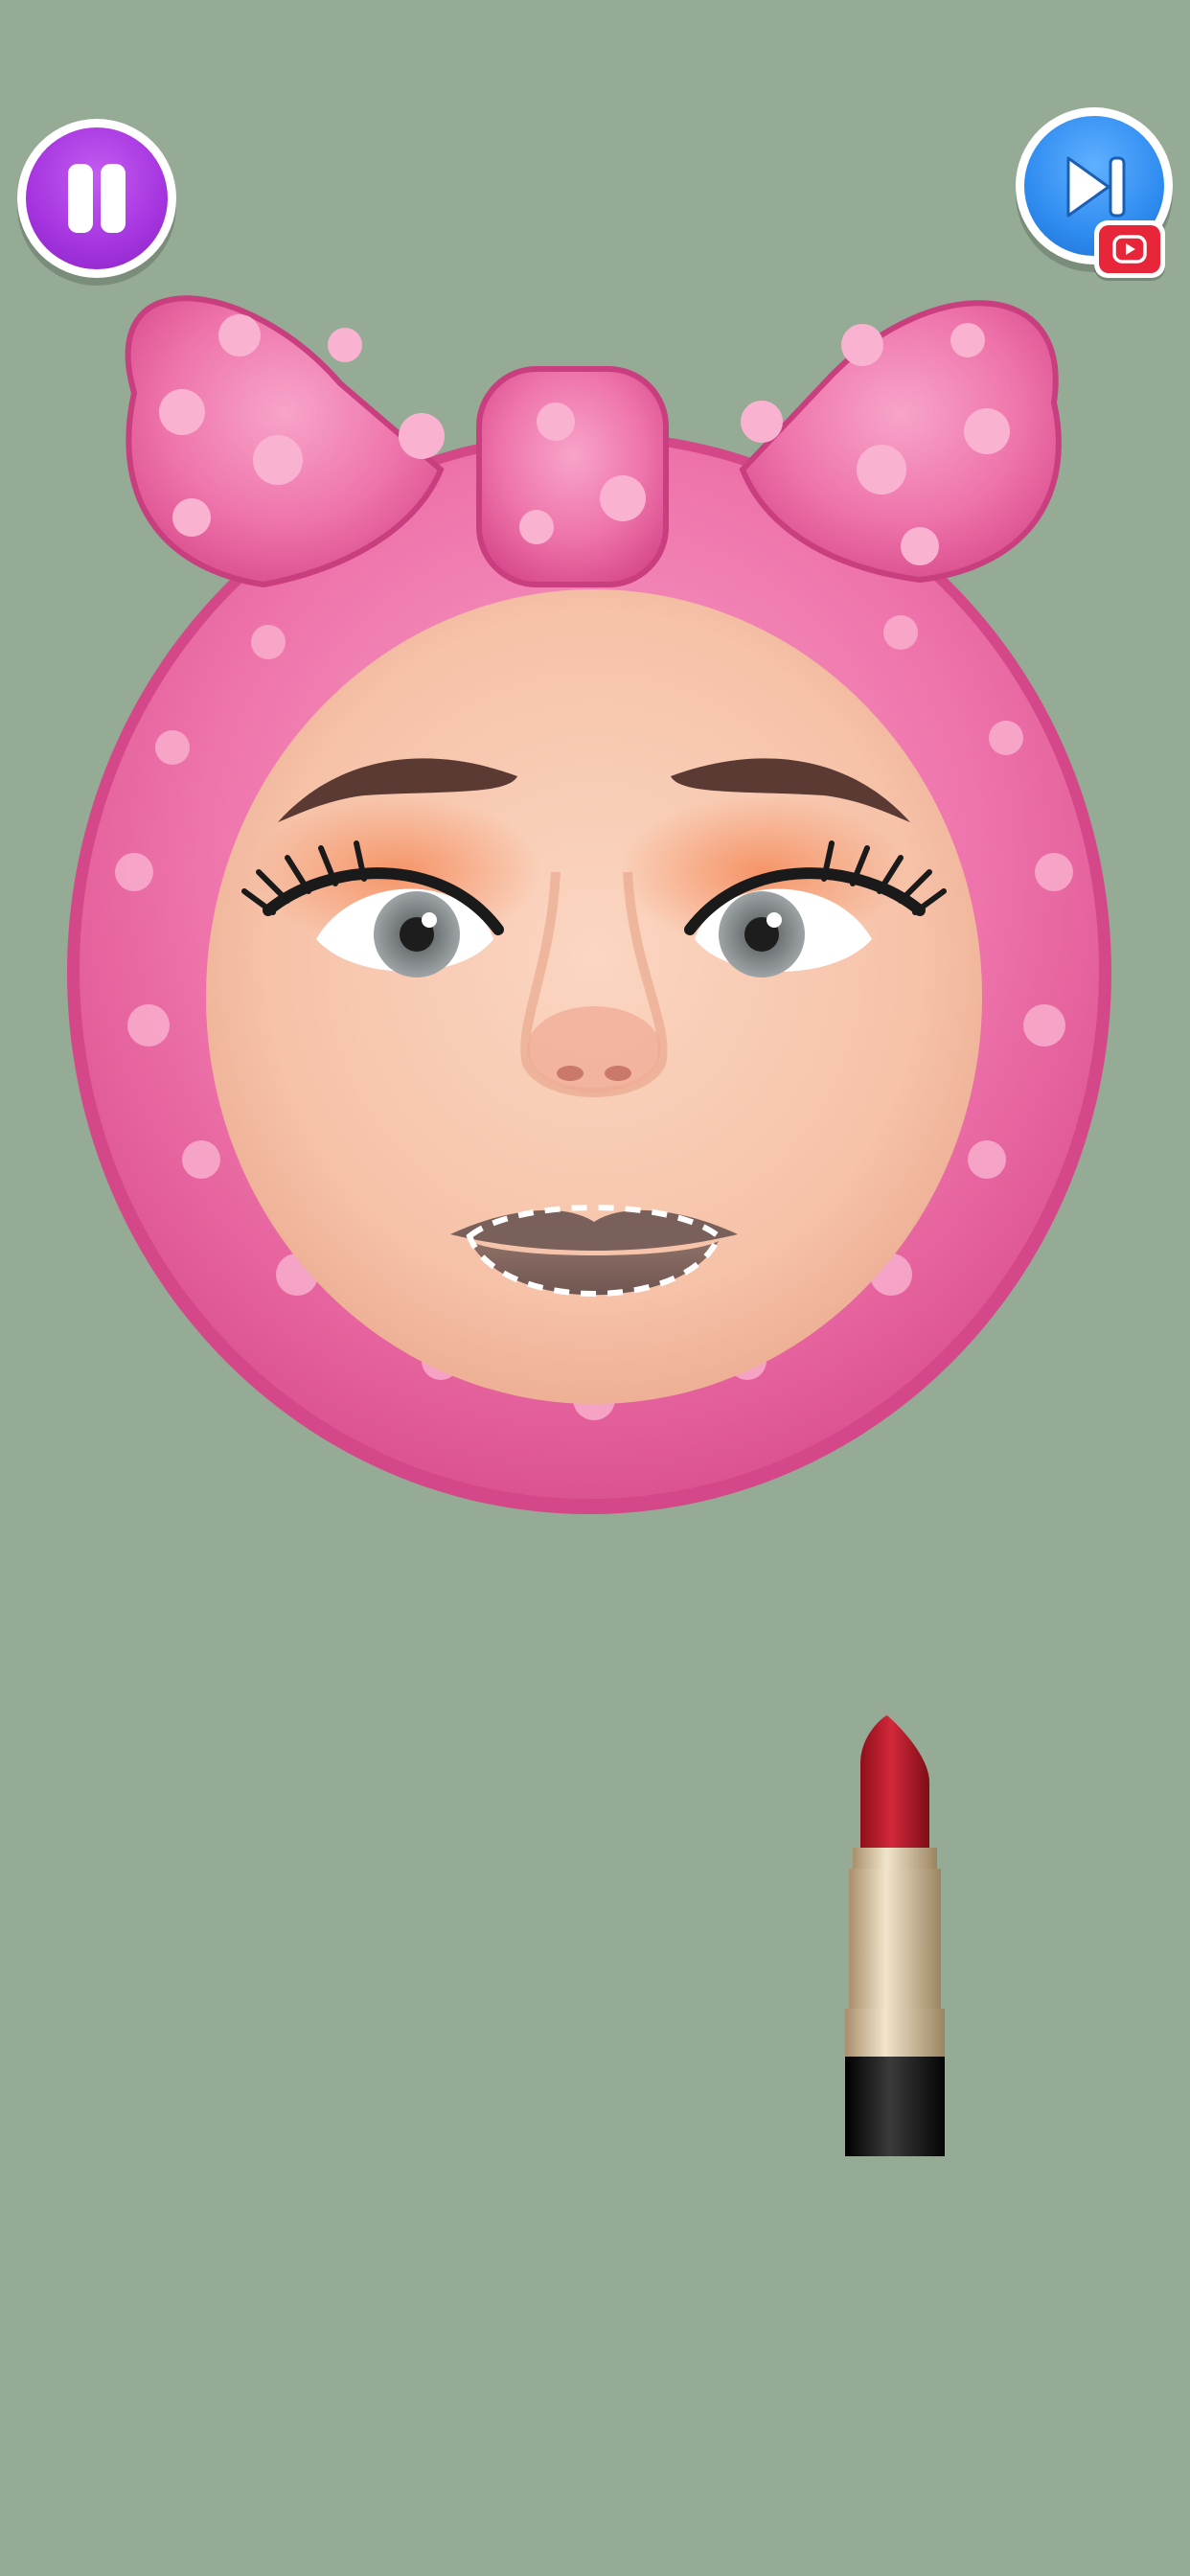 Image resolution: width=1190 pixels, height=2576 pixels. I want to click on video-play-icon, so click(1130, 249).